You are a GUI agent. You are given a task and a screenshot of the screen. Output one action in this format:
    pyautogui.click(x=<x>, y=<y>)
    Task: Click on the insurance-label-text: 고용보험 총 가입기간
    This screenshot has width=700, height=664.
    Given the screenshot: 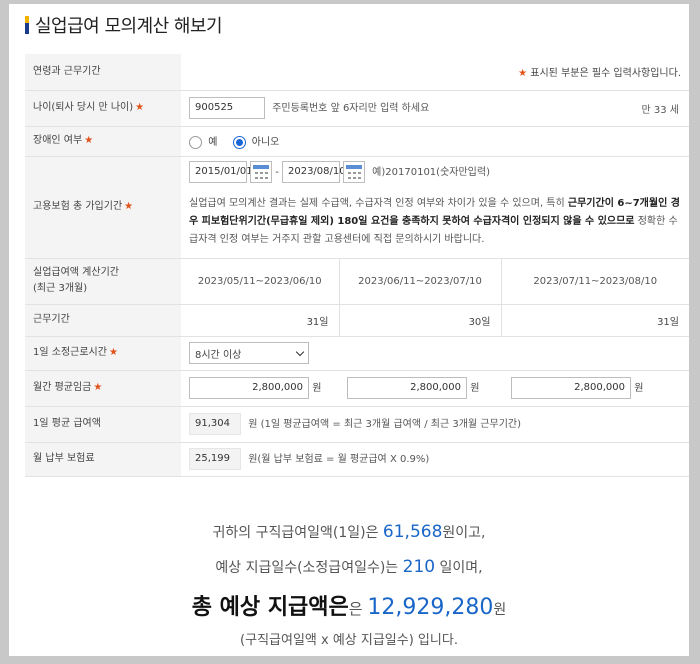 What is the action you would take?
    pyautogui.click(x=77, y=206)
    